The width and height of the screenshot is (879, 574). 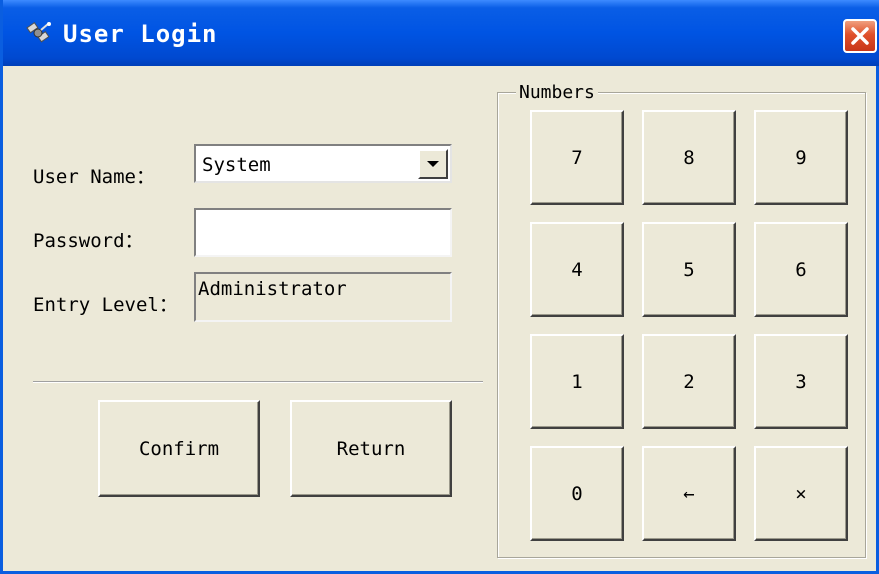 I want to click on password-label: Password：, so click(x=88, y=241).